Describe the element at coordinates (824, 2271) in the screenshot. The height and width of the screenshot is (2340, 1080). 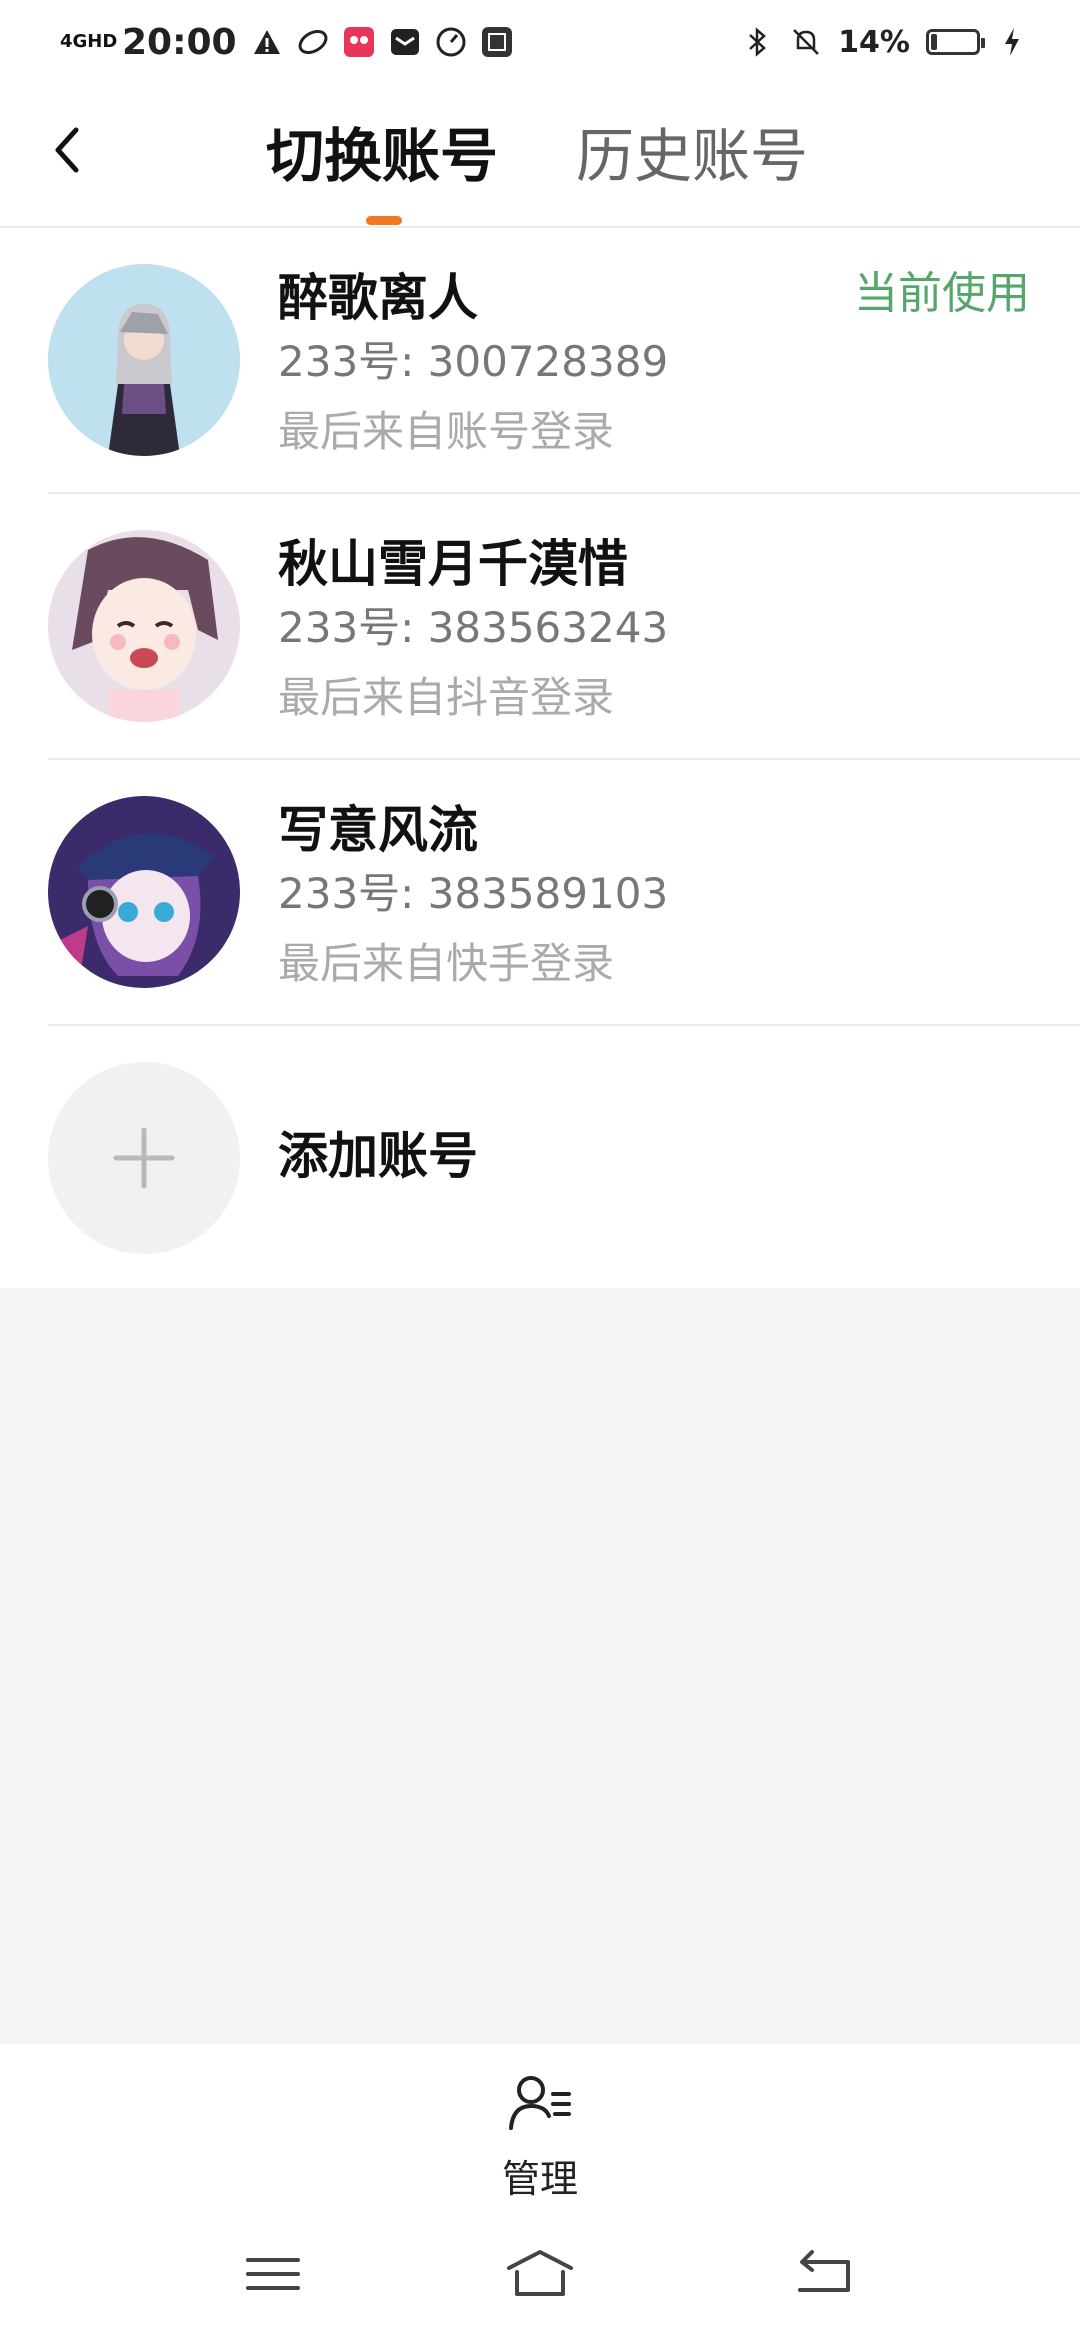
I see `return-icon` at that location.